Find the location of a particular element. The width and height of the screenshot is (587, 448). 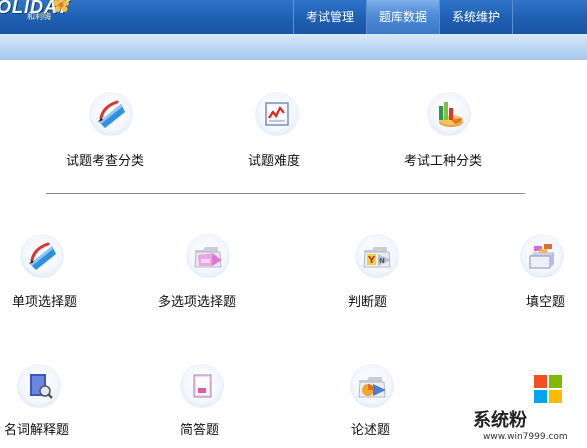

tile-label: 名词解释题 is located at coordinates (37, 430).